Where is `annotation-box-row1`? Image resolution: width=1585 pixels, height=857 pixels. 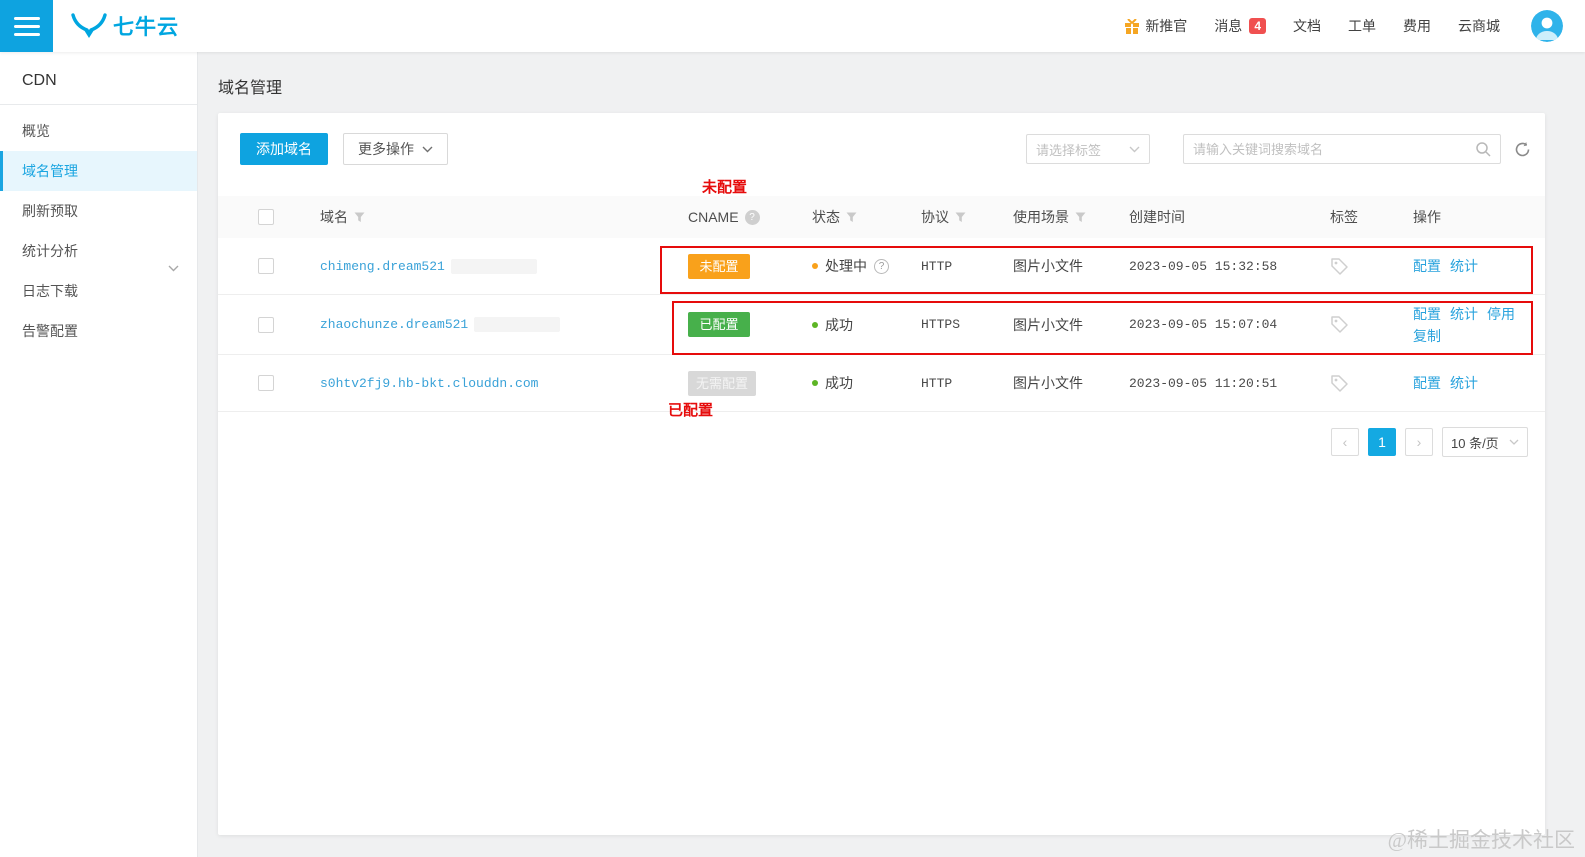
annotation-box-row1 is located at coordinates (1096, 270).